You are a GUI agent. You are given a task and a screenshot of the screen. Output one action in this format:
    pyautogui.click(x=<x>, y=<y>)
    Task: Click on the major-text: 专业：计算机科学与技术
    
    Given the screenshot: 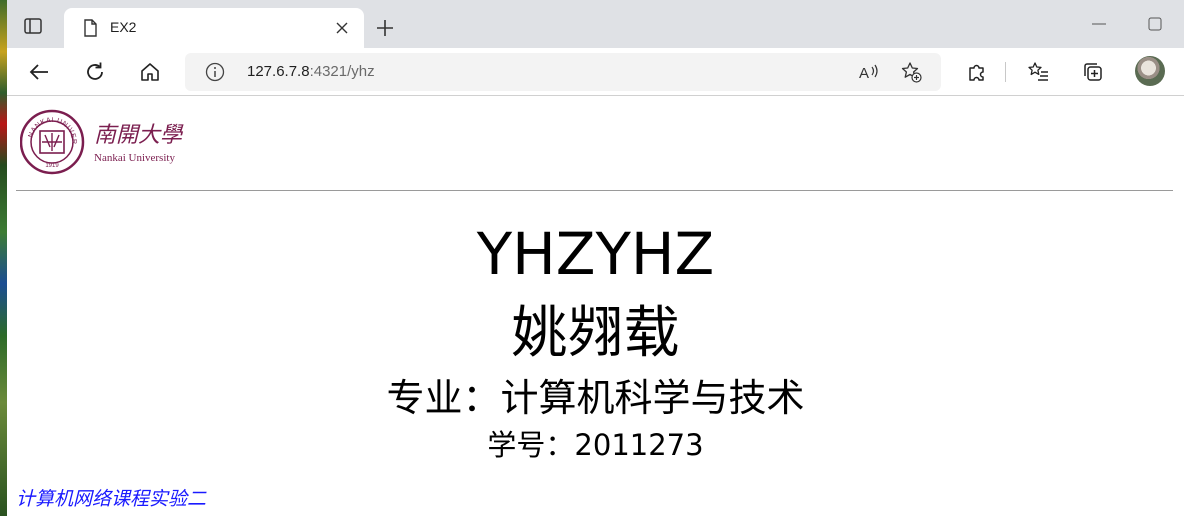 What is the action you would take?
    pyautogui.click(x=595, y=398)
    